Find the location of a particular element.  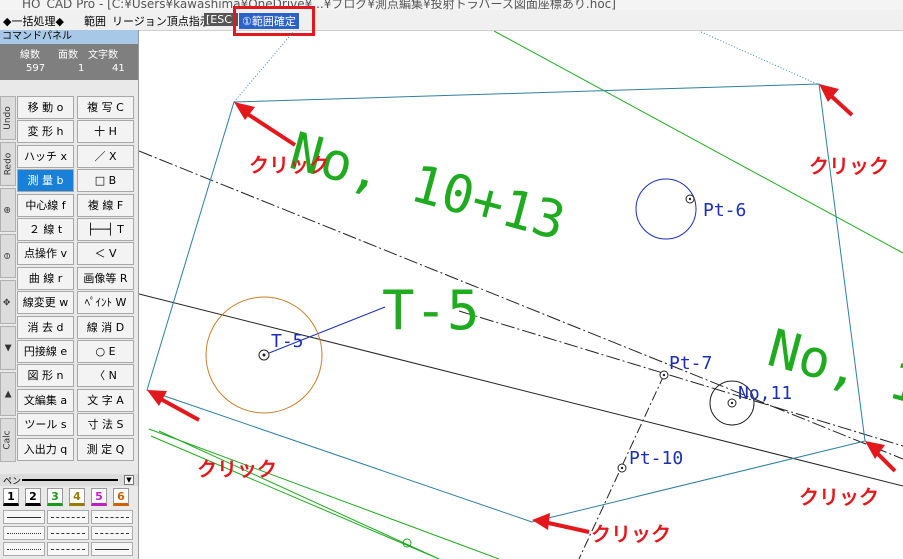

station-label-1: No, 10+13 is located at coordinates (428, 187).